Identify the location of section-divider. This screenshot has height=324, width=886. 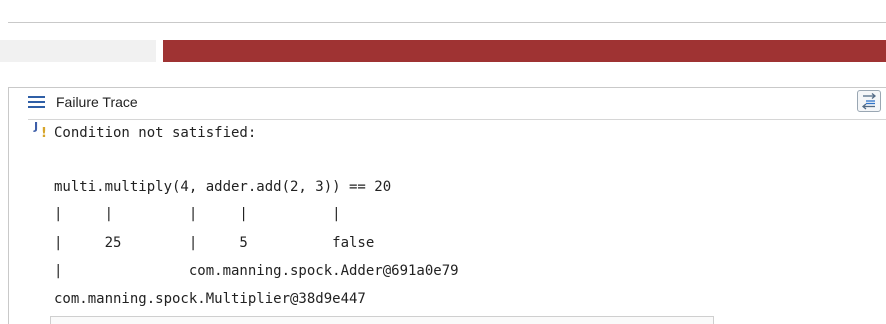
(447, 87).